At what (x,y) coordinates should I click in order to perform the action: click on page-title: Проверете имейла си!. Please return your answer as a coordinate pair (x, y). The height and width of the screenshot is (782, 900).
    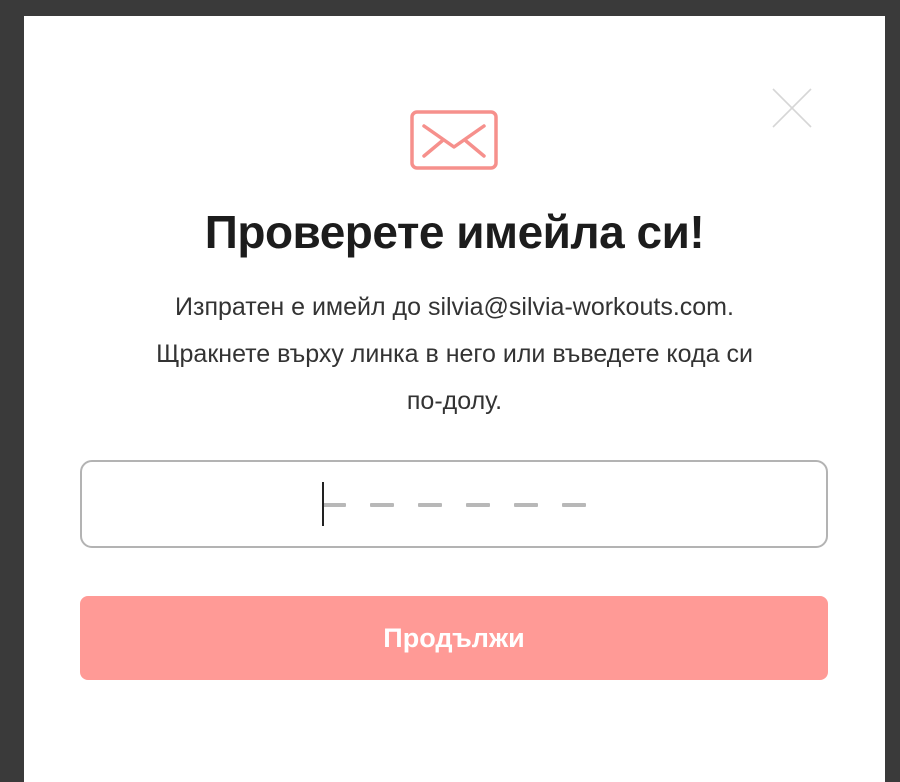
    Looking at the image, I should click on (454, 232).